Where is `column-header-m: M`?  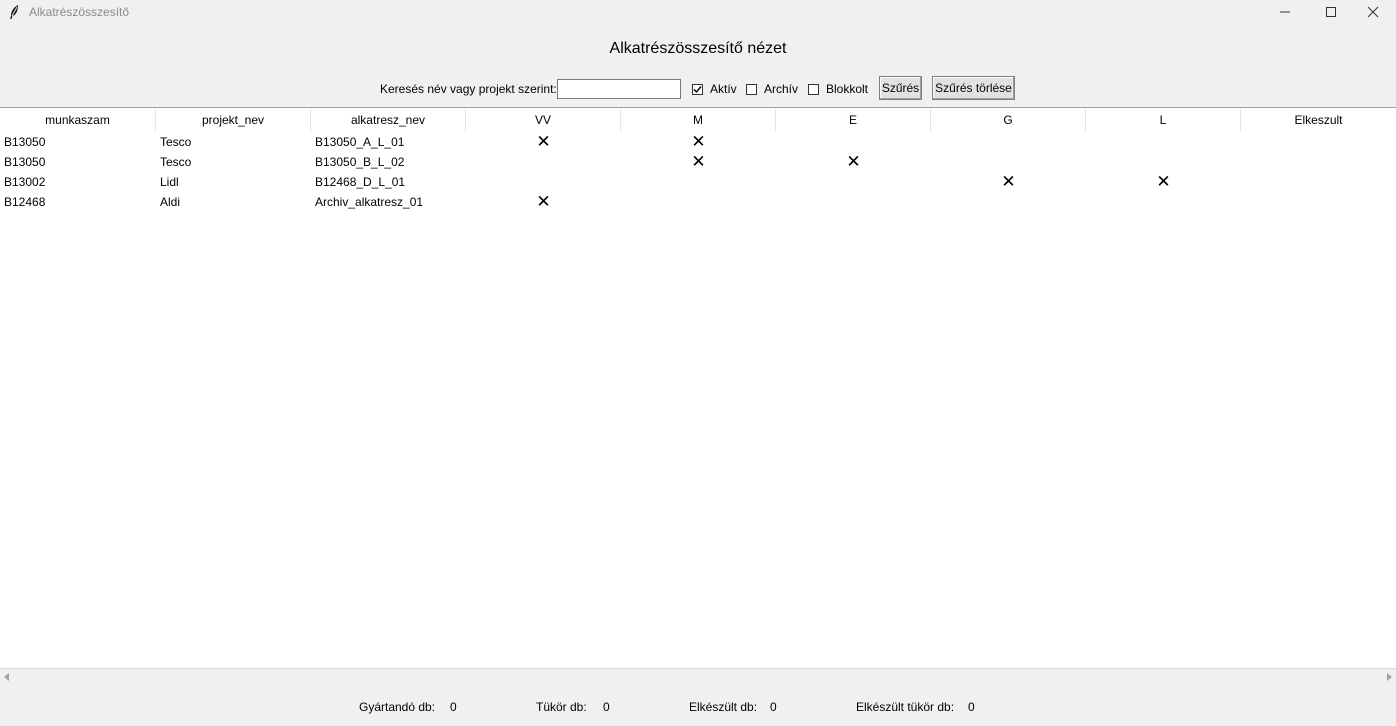 column-header-m: M is located at coordinates (698, 120).